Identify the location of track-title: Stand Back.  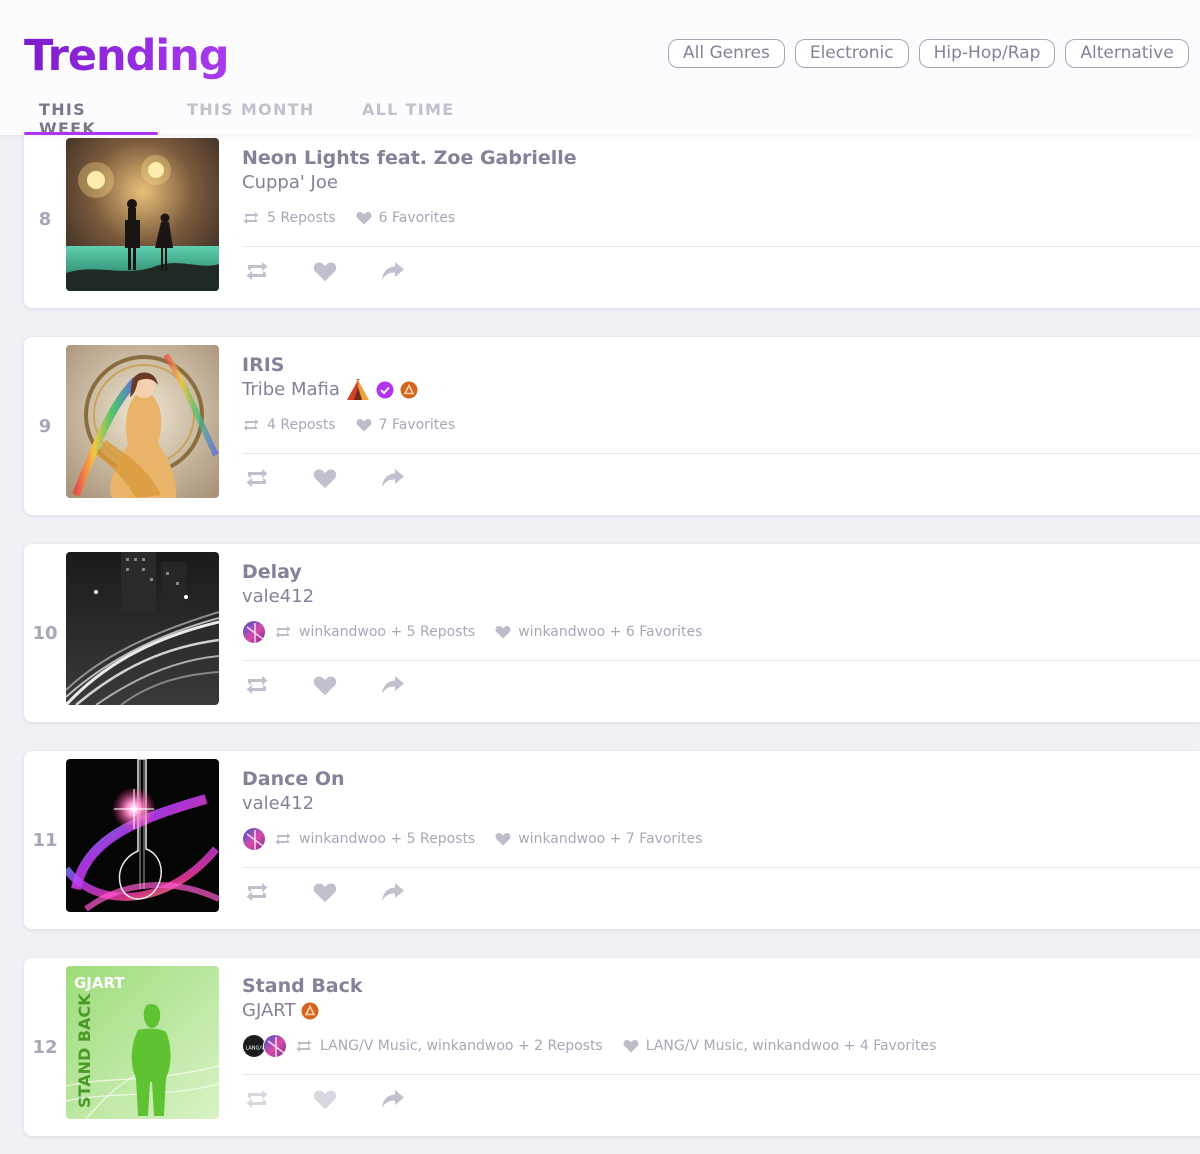
(721, 986).